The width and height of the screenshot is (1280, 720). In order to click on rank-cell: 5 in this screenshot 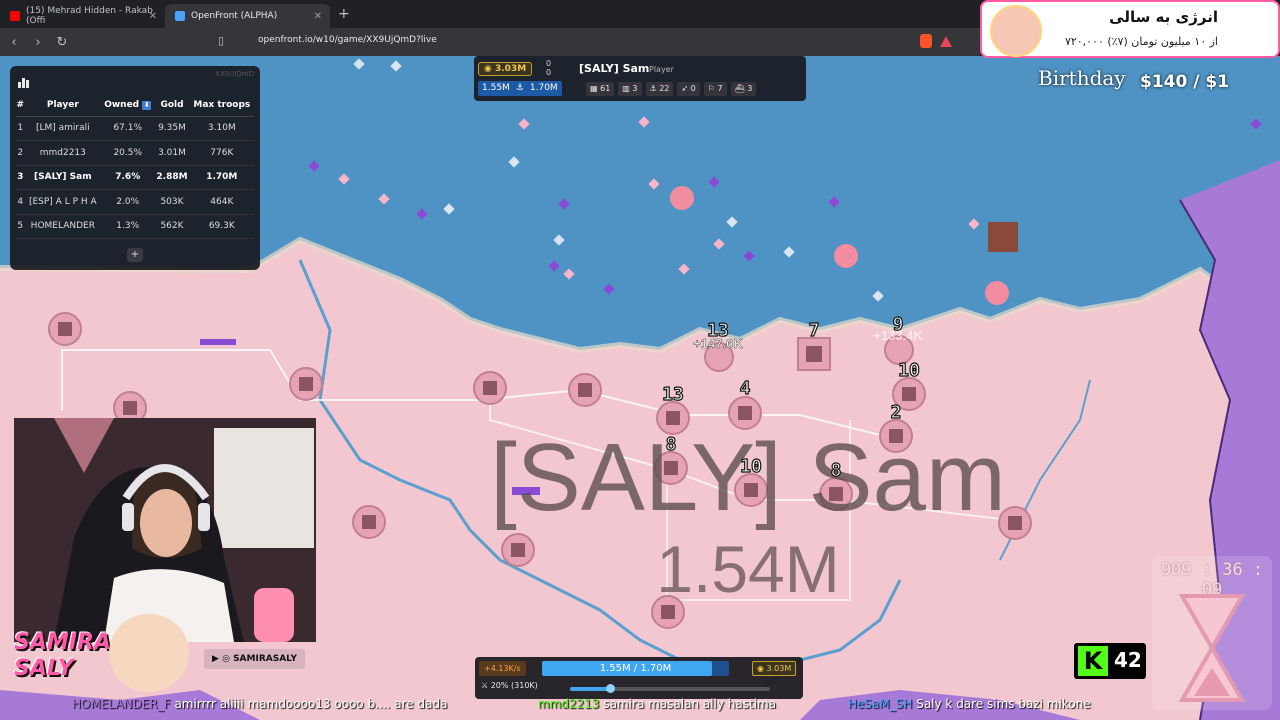, I will do `click(20, 226)`.